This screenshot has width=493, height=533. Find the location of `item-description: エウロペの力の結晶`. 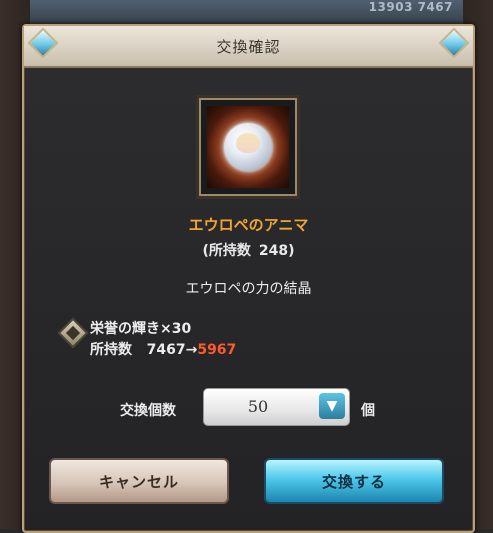

item-description: エウロペの力の結晶 is located at coordinates (248, 289).